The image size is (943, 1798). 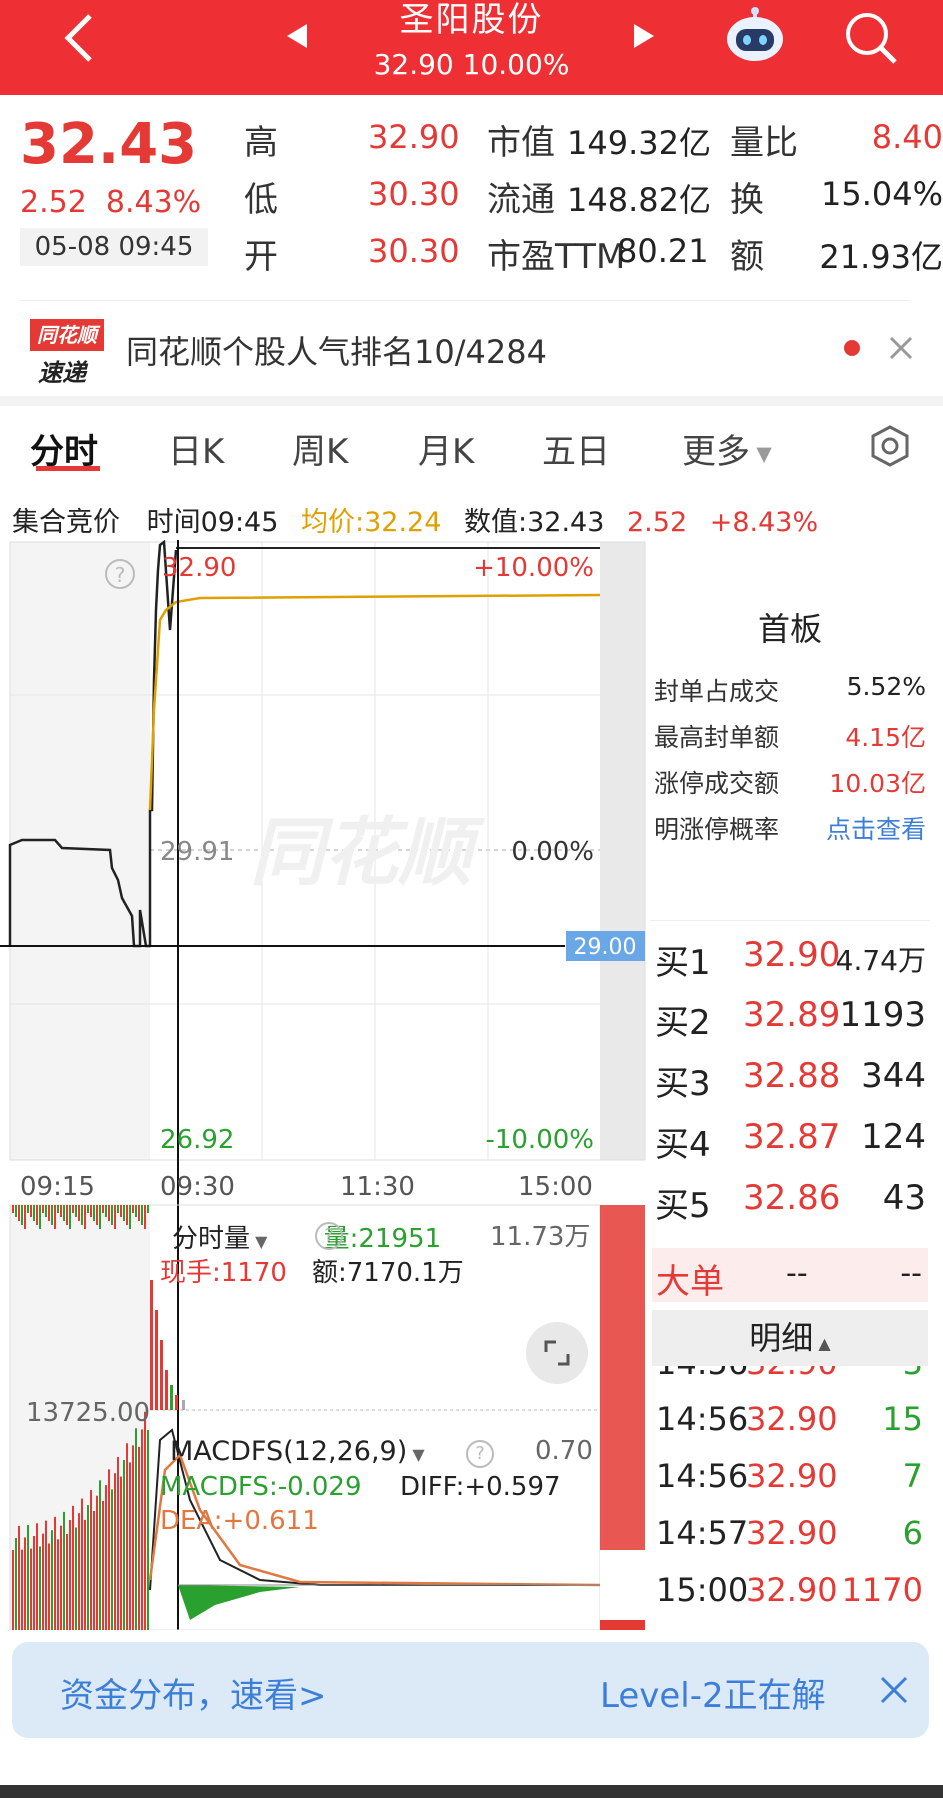 What do you see at coordinates (789, 1419) in the screenshot?
I see `trade-row: 14:56 32.90 15` at bounding box center [789, 1419].